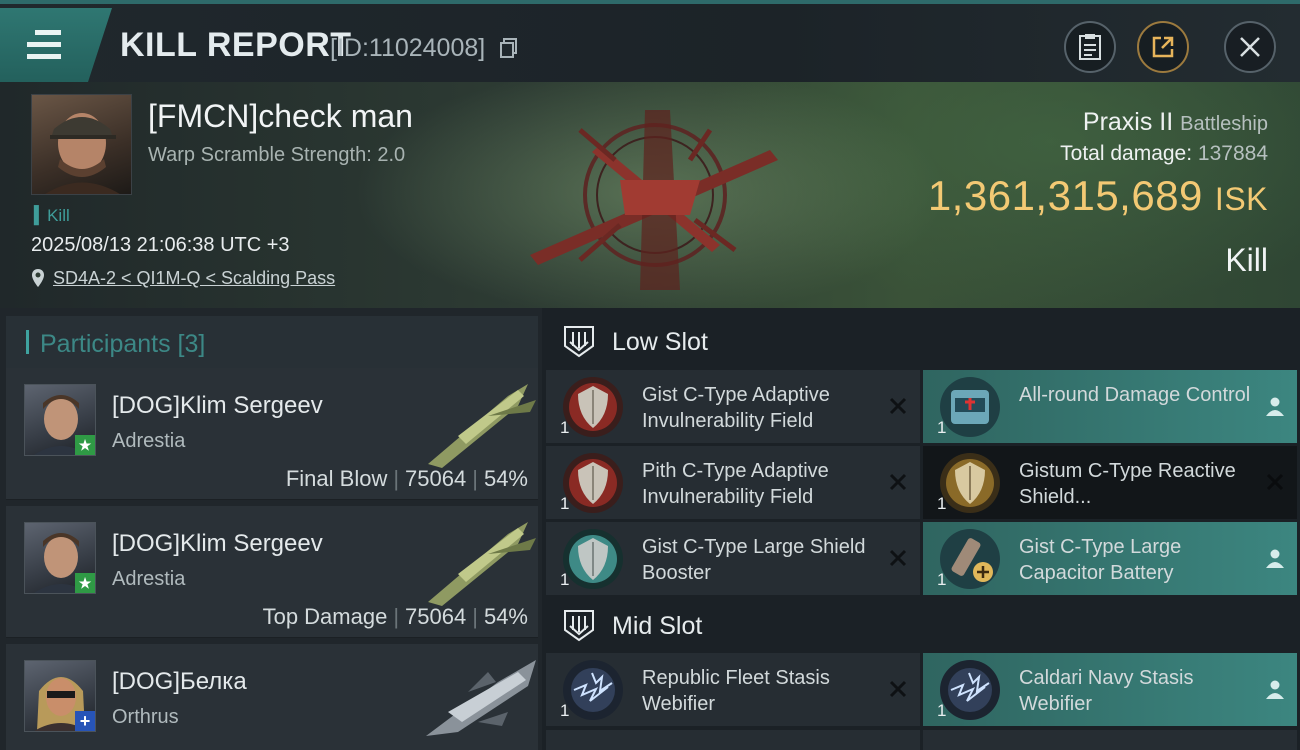 This screenshot has height=750, width=1300. I want to click on capacitor-battery-icon, so click(970, 559).